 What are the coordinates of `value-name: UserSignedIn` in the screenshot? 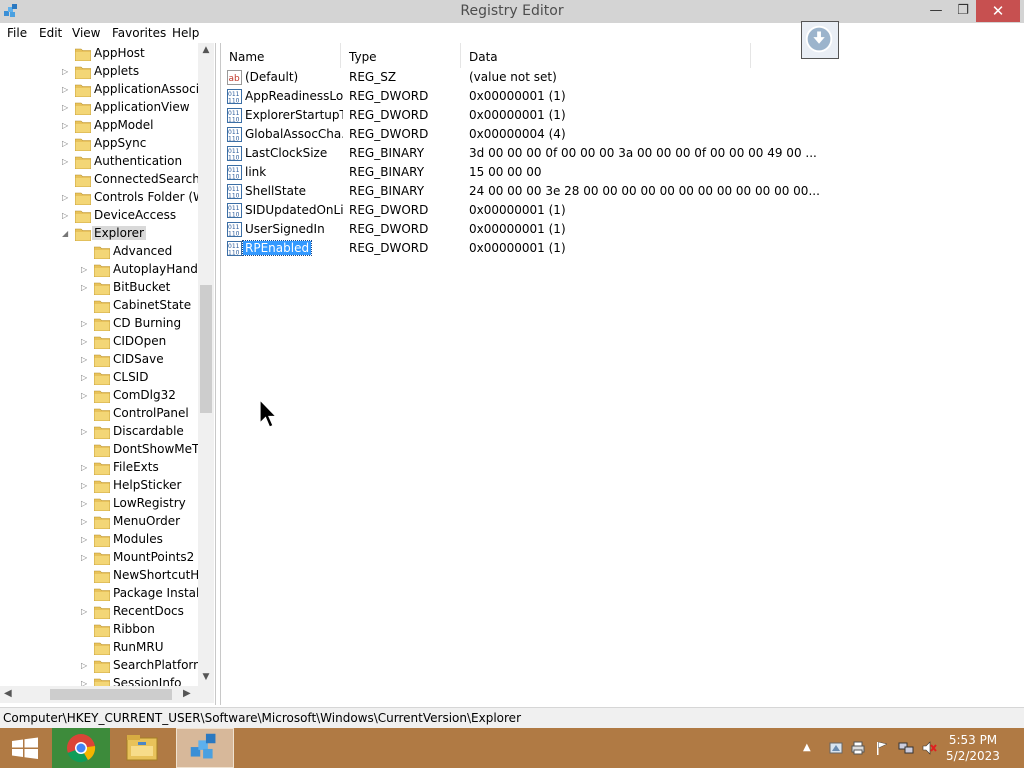 It's located at (285, 229).